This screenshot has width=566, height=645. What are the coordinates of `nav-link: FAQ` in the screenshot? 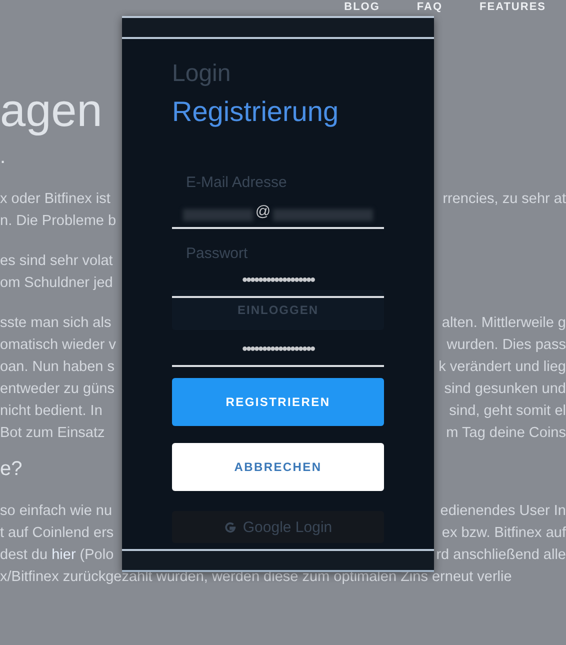 It's located at (429, 7).